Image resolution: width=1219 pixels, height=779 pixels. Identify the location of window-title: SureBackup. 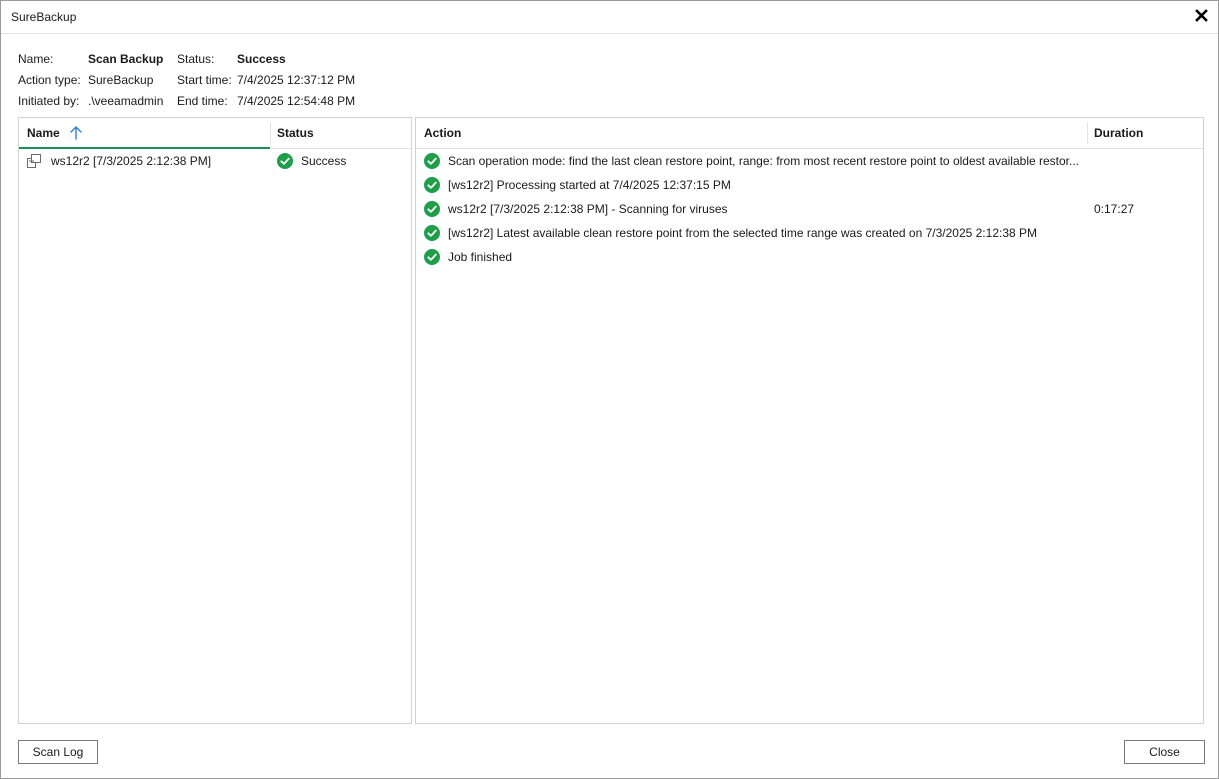
(44, 17).